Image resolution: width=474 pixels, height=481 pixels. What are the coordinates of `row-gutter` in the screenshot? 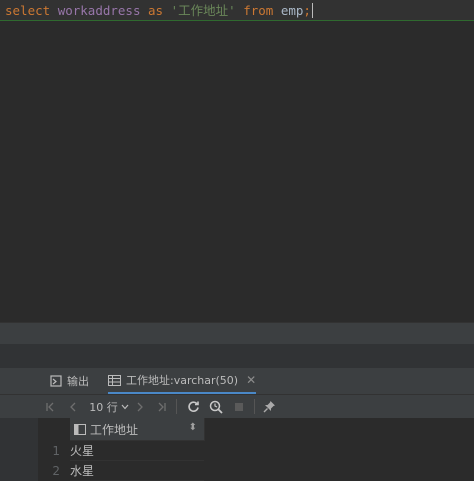 It's located at (19, 449).